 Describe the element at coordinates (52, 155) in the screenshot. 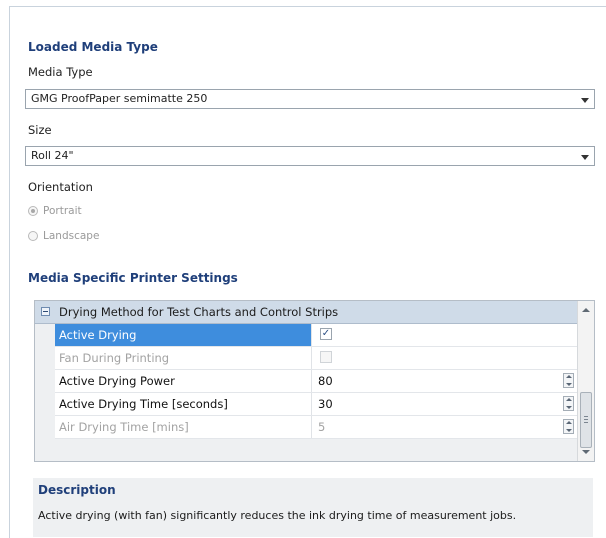

I see `size-value: Roll 24"` at that location.